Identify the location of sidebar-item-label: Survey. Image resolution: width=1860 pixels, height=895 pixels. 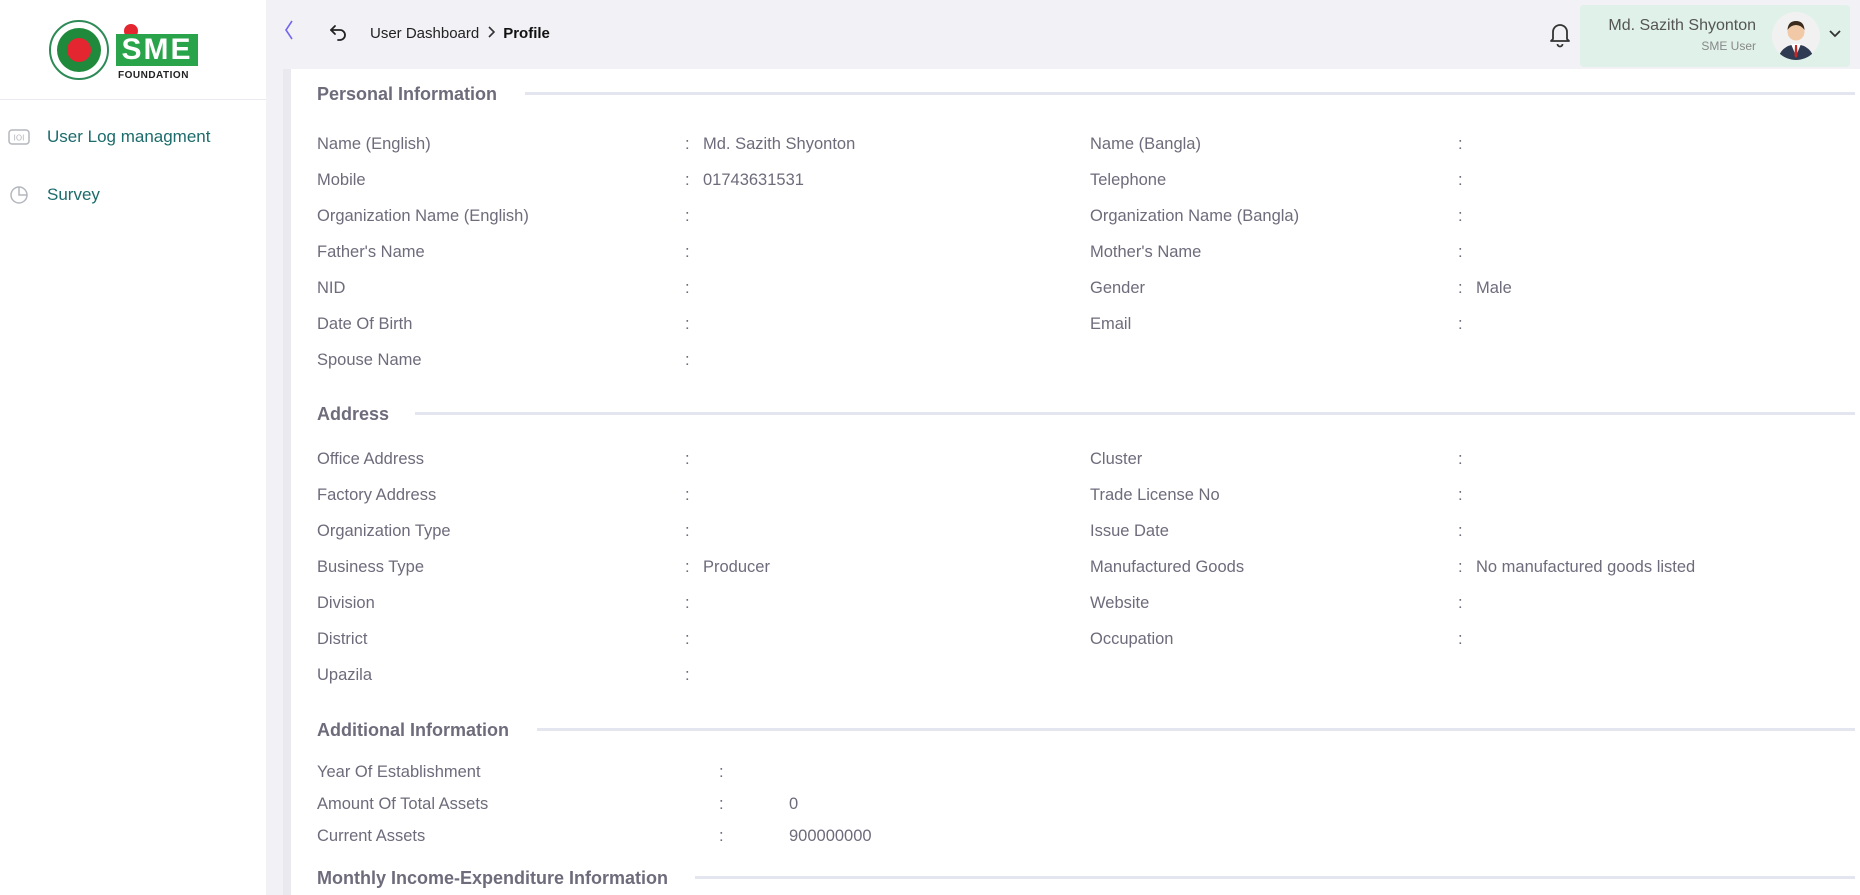
(73, 194).